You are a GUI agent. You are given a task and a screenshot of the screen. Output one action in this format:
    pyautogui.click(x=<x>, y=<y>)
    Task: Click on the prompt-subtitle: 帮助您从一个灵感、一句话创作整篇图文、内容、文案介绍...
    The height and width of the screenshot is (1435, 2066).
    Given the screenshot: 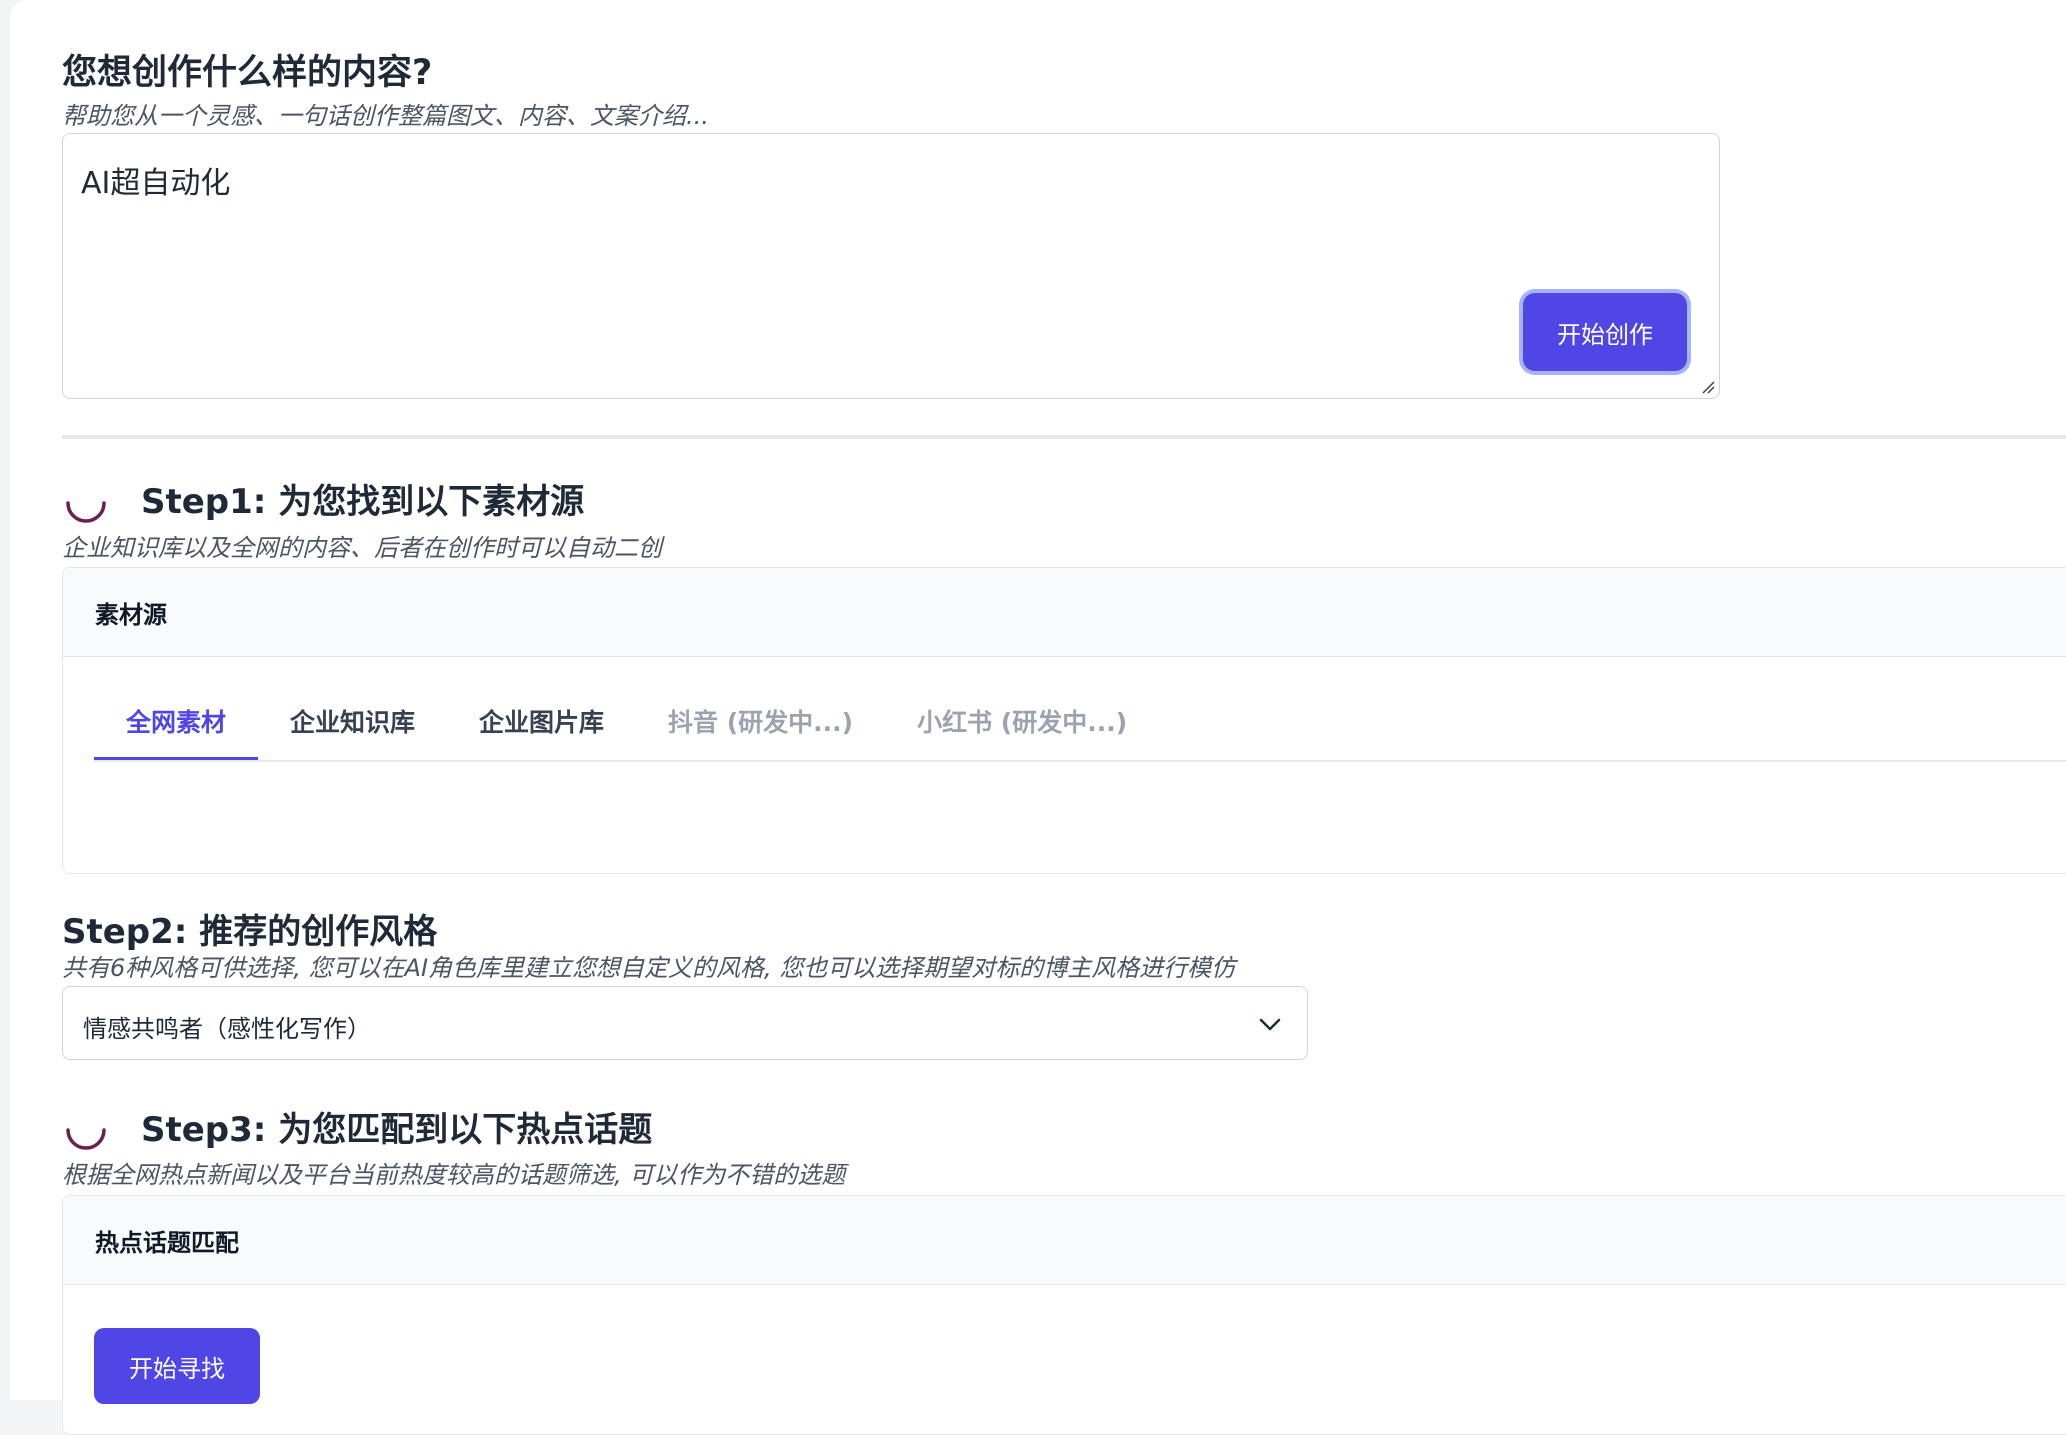 What is the action you would take?
    pyautogui.click(x=385, y=116)
    